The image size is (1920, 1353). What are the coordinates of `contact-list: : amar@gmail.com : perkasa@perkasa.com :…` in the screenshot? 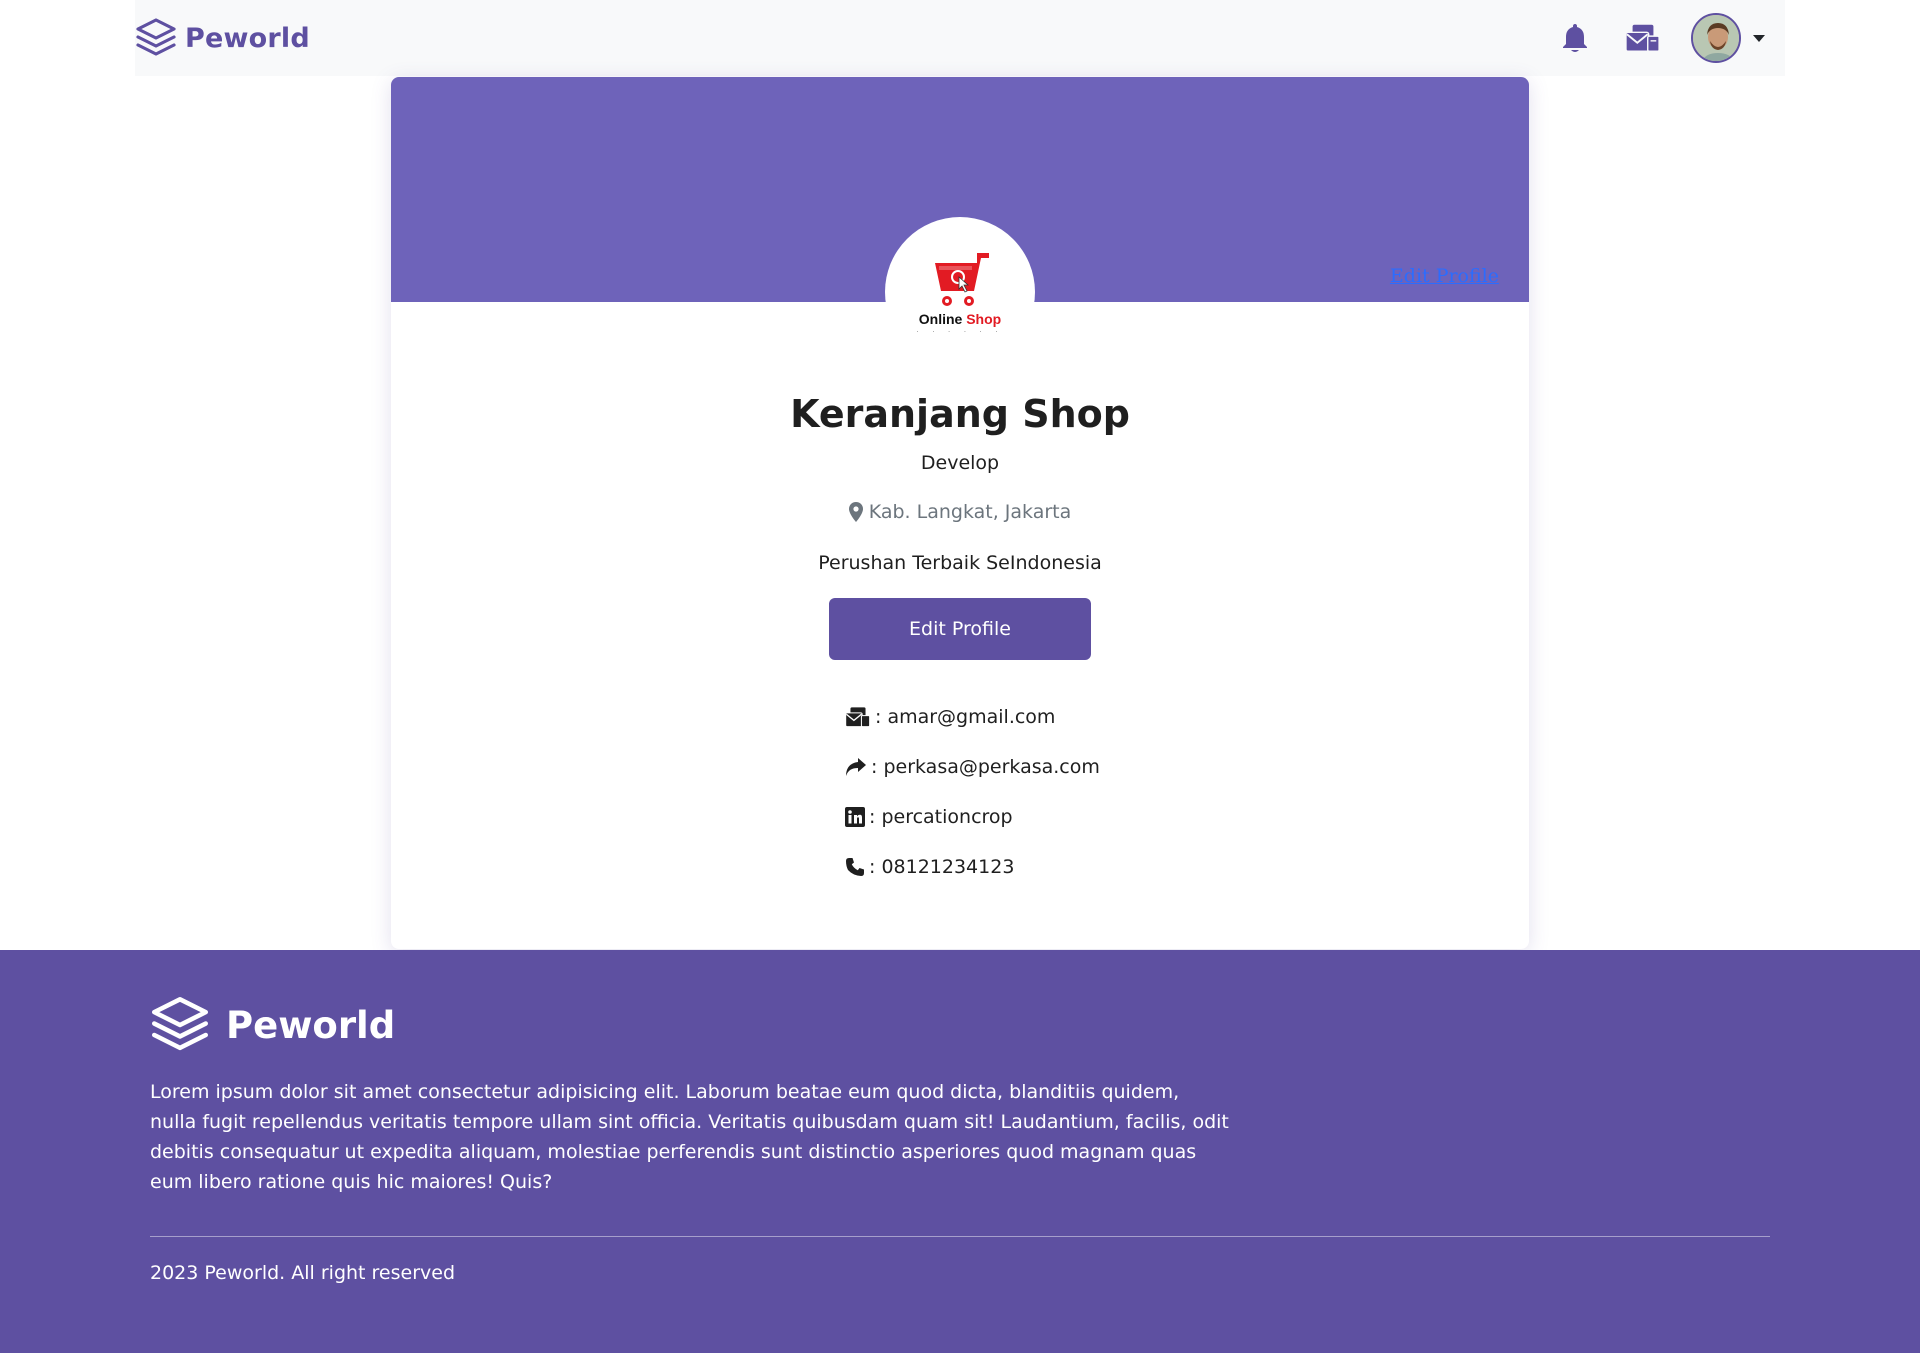 It's located at (972, 792).